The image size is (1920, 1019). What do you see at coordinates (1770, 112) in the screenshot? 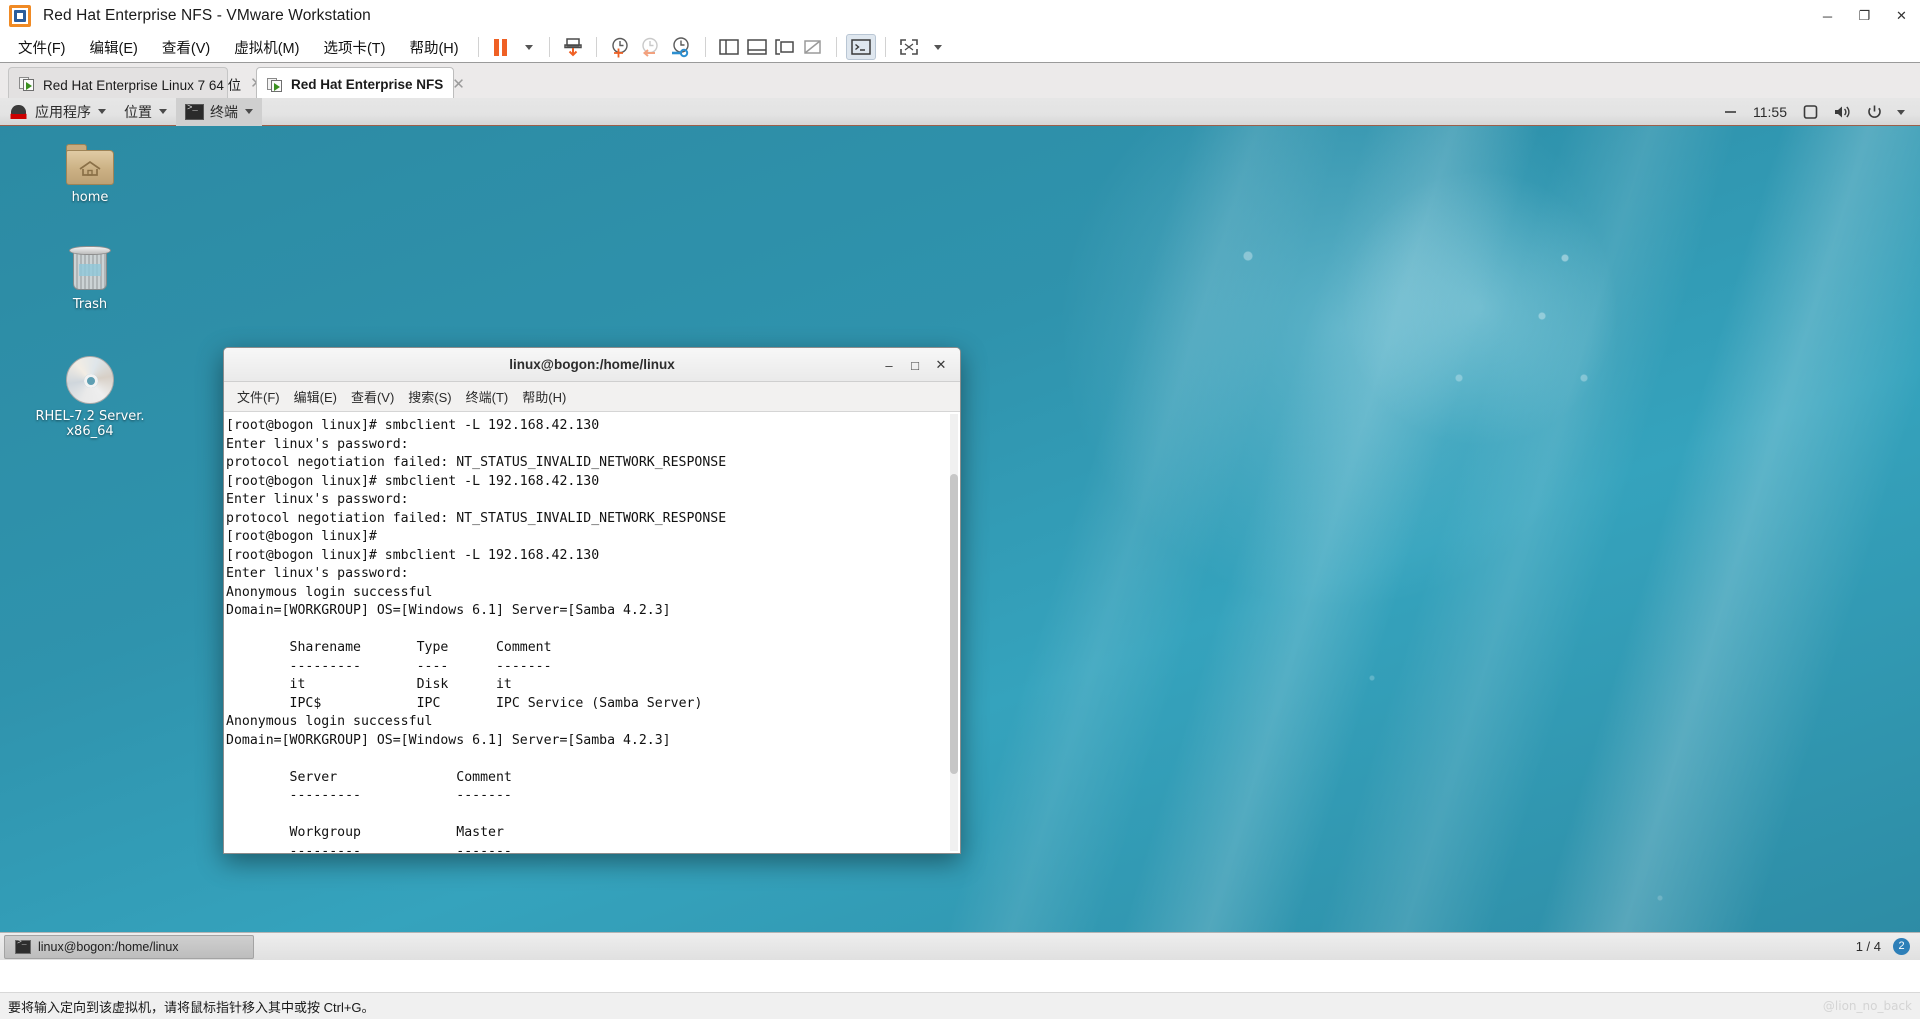
I see `gnome-clock: 11:55` at bounding box center [1770, 112].